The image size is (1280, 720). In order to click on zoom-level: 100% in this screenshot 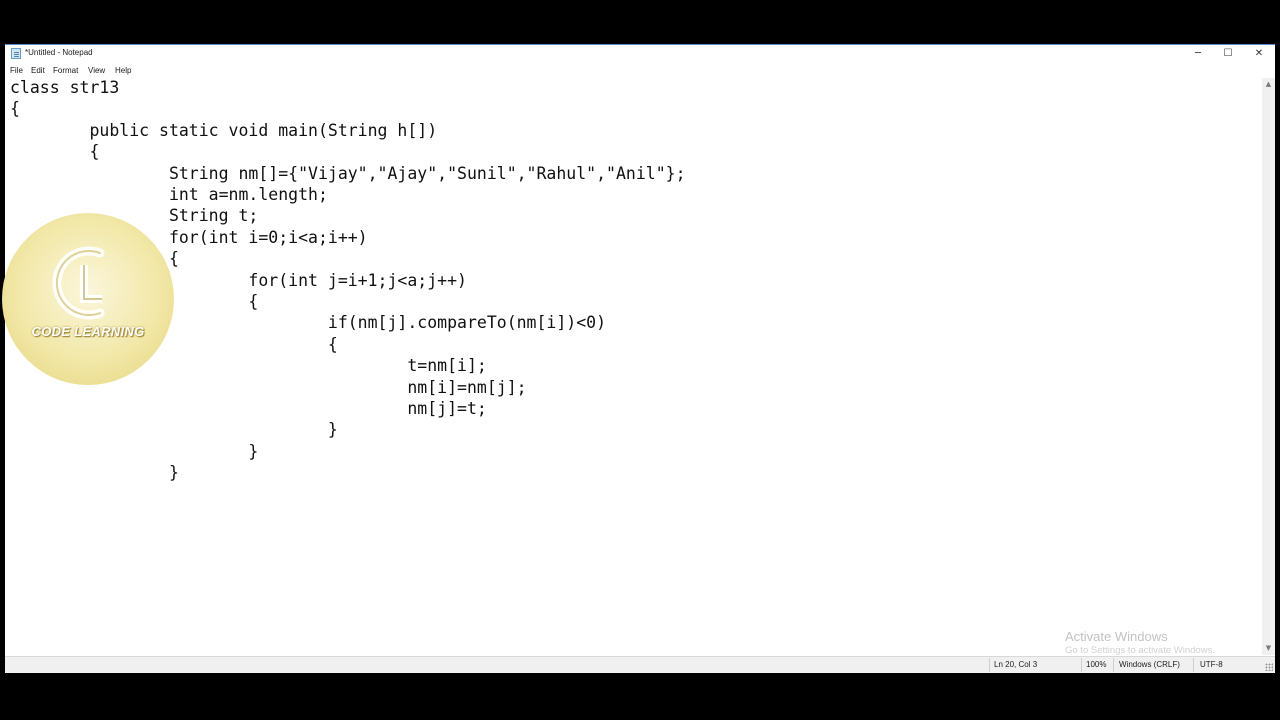, I will do `click(1096, 664)`.